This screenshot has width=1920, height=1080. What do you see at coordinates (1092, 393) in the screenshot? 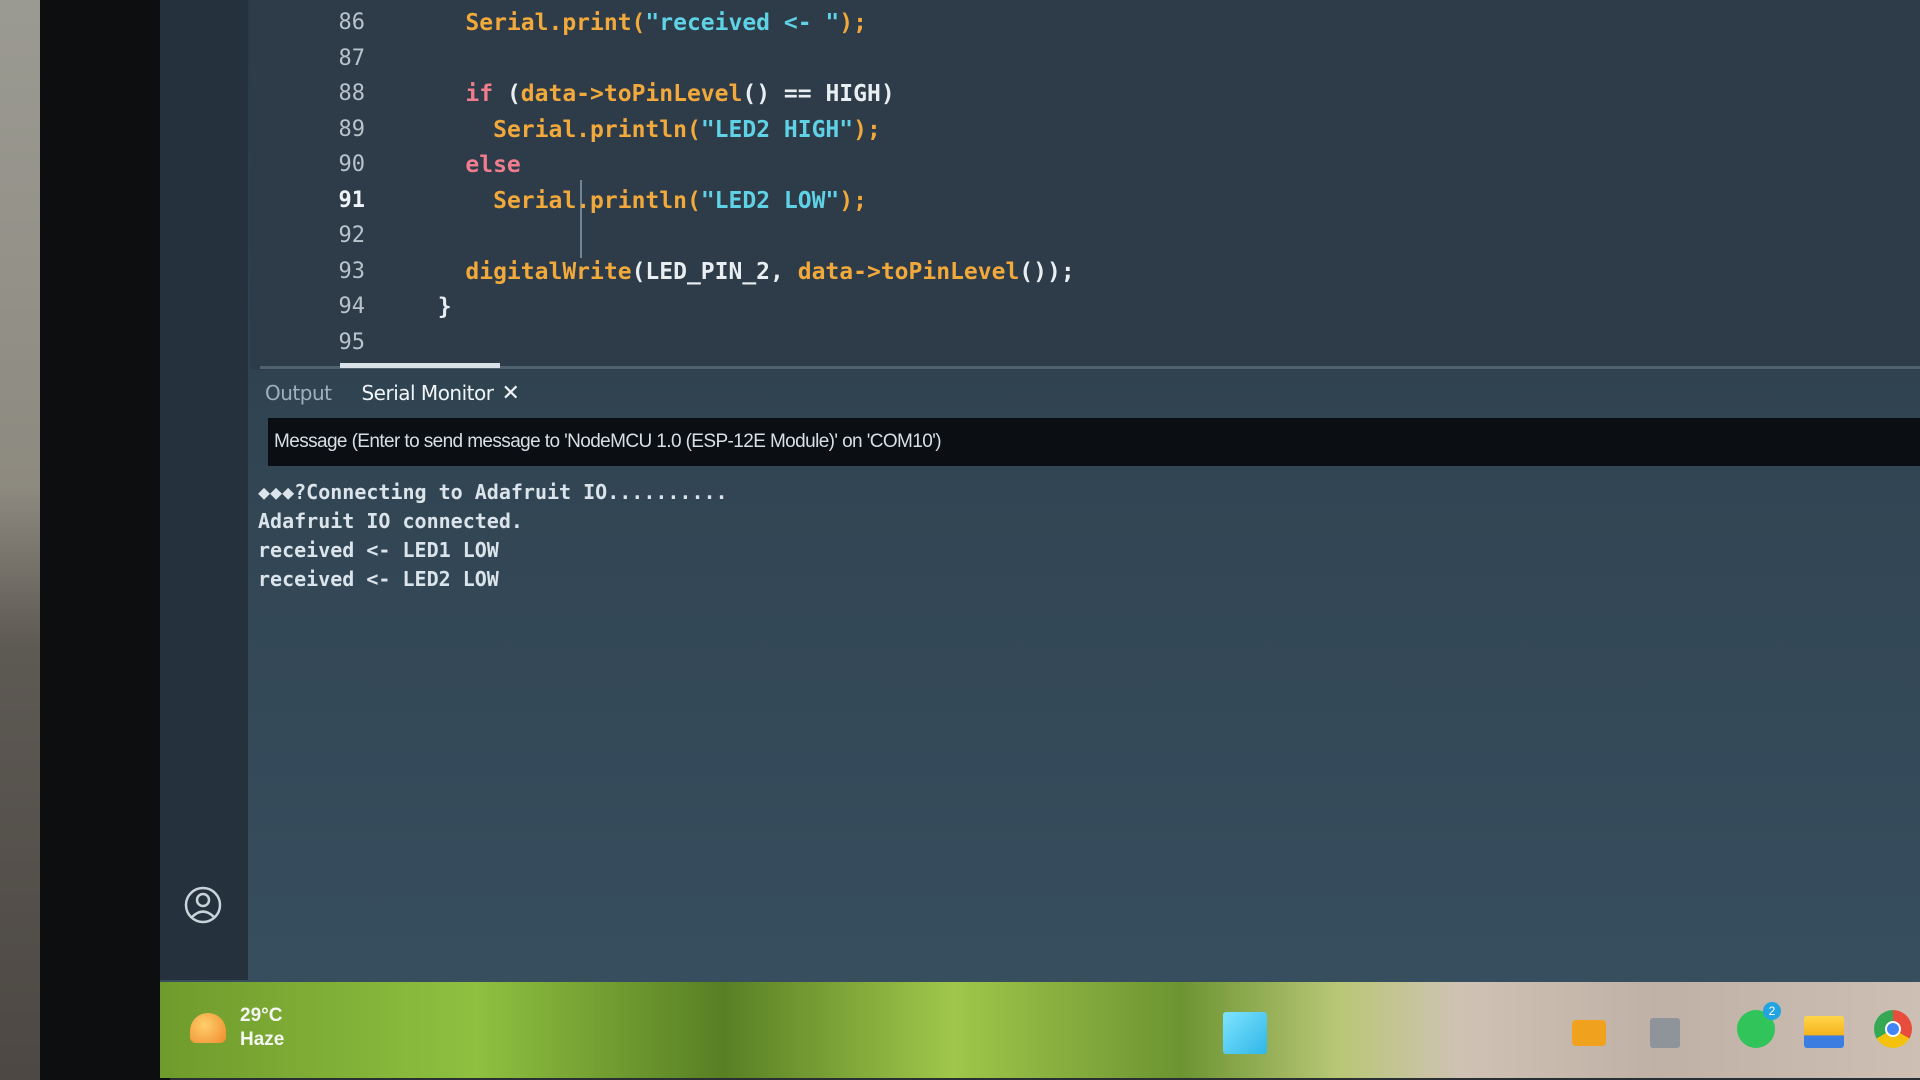
I see `panel-tabs: Output Serial Monitor ✕` at bounding box center [1092, 393].